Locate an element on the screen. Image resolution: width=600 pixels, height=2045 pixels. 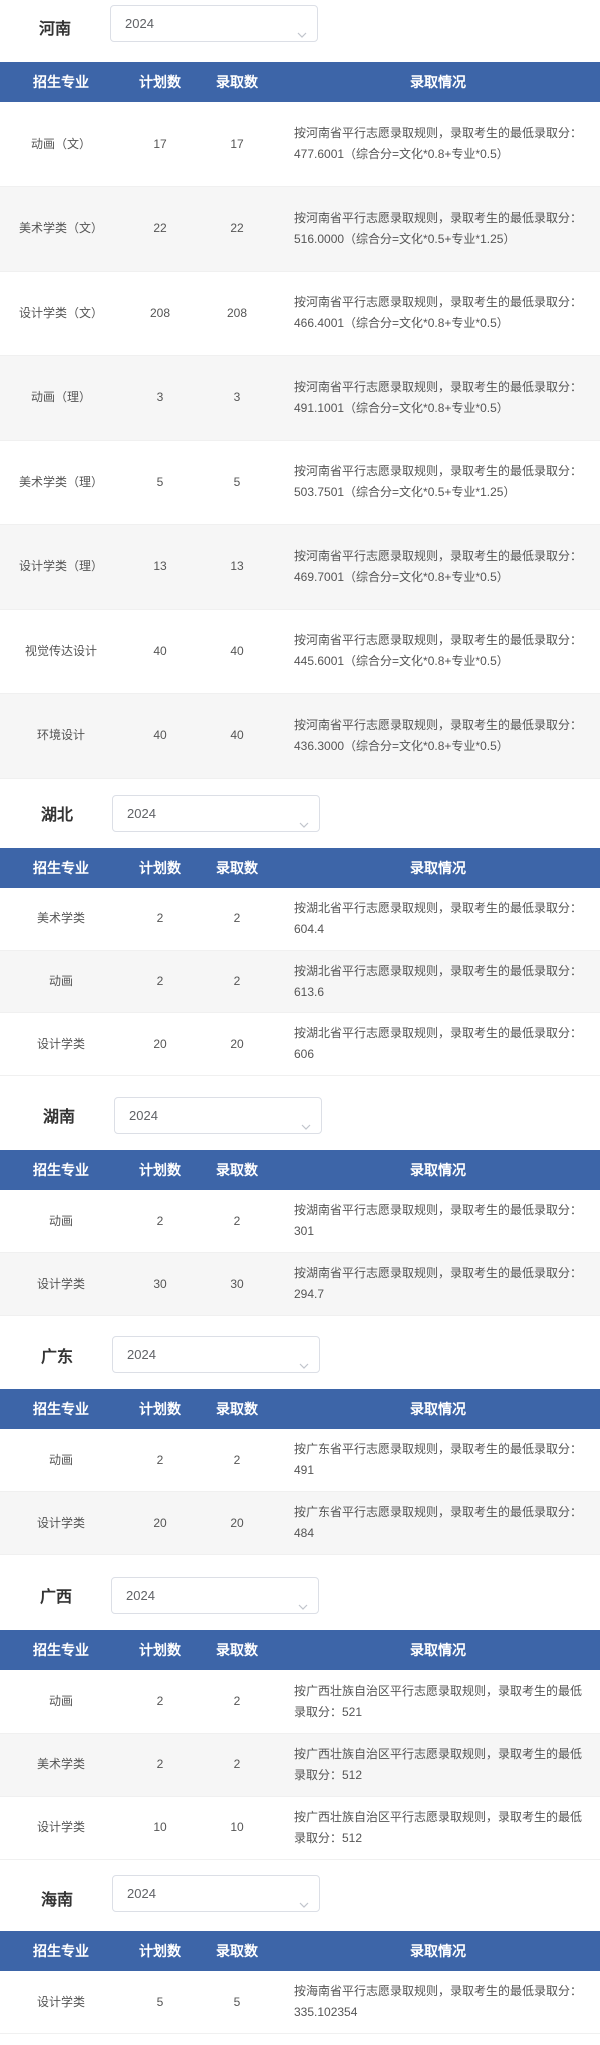
admit-count-cell: 3 is located at coordinates (237, 398).